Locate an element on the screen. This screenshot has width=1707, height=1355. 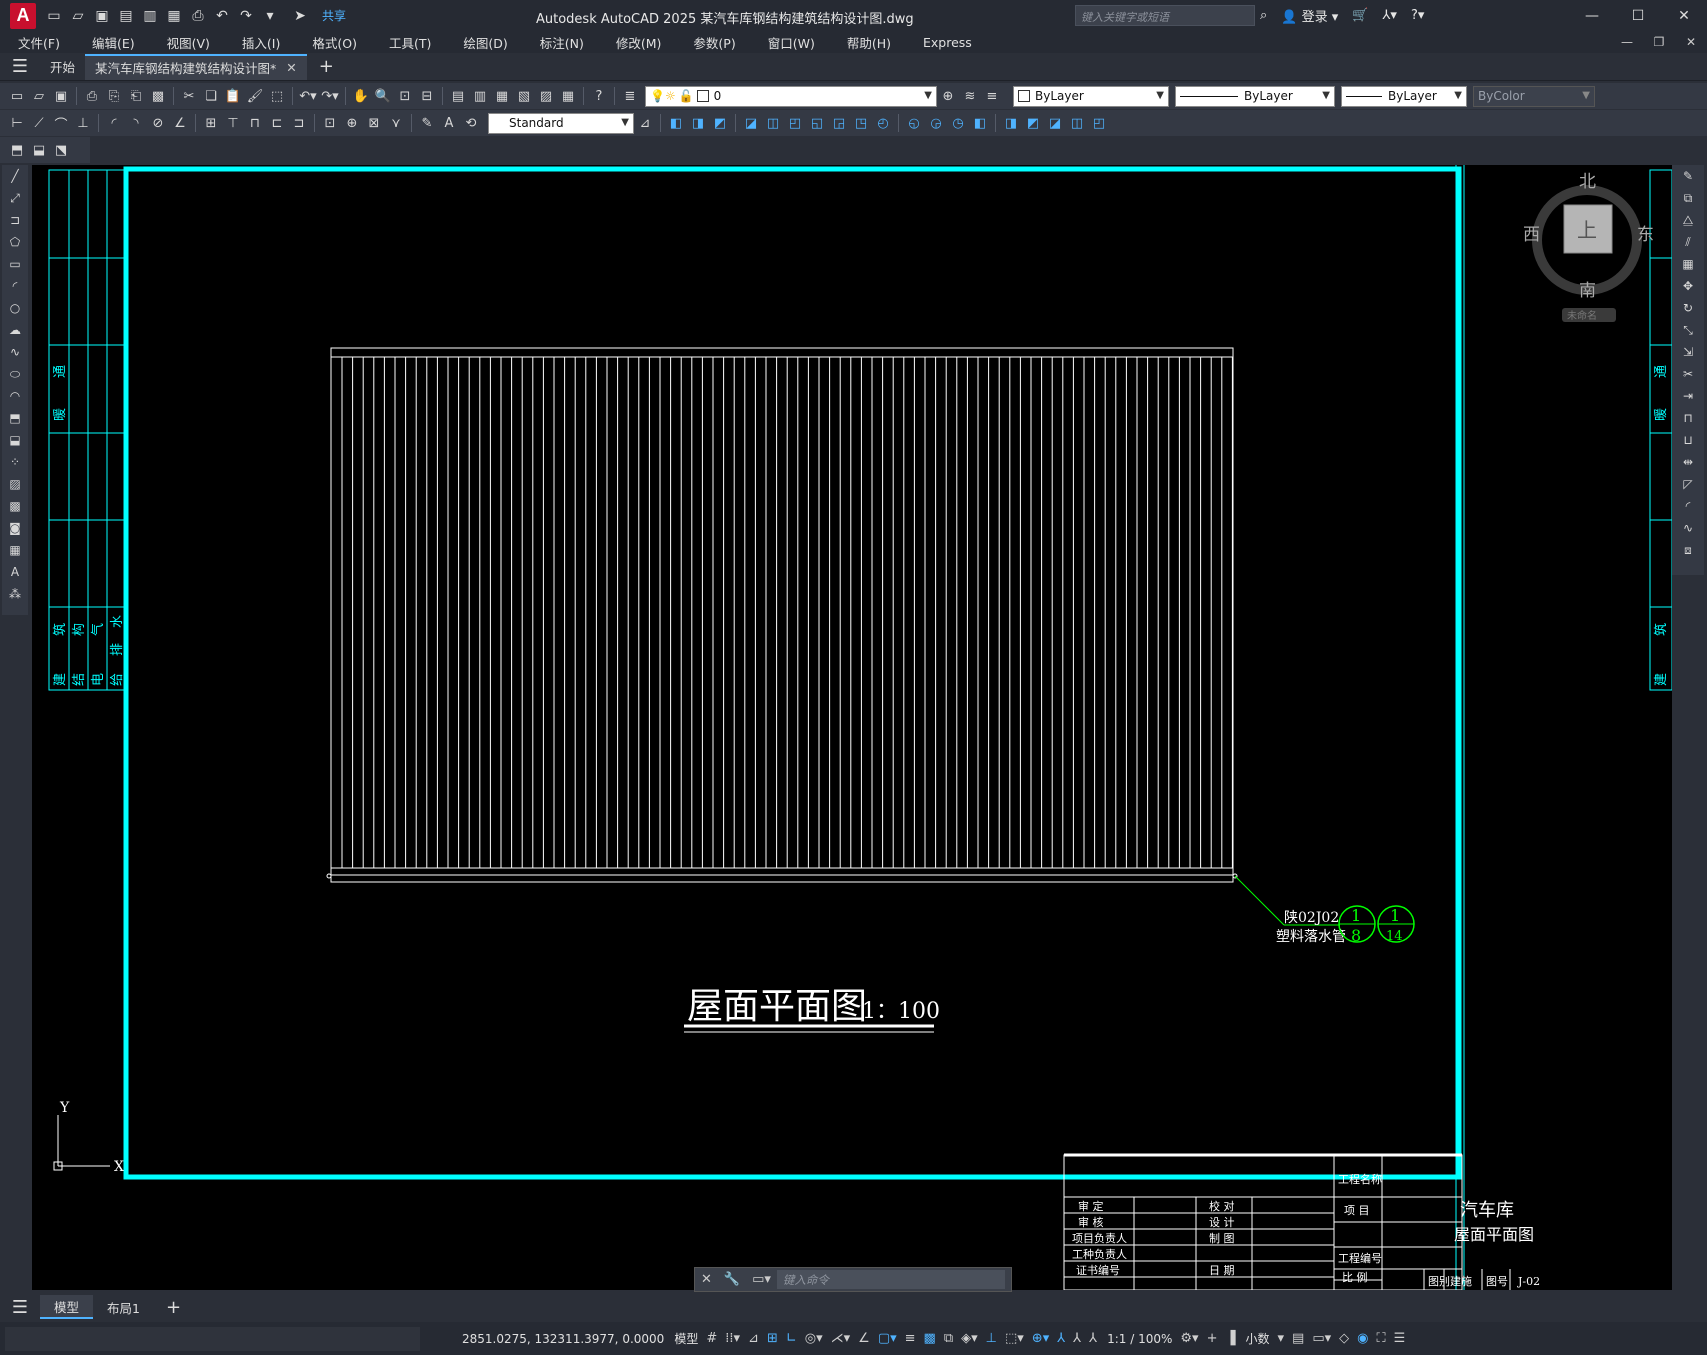
grid-icon: # is located at coordinates (711, 1338).